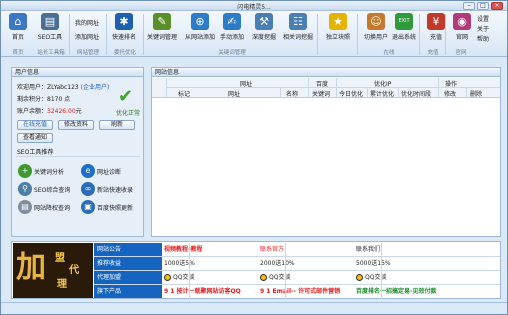 The width and height of the screenshot is (508, 315). I want to click on col-name: 名称, so click(292, 93).